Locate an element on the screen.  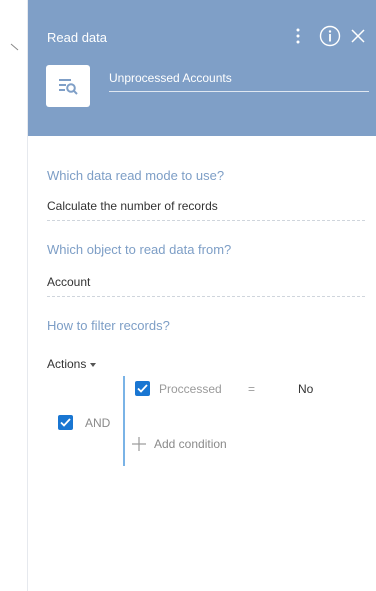
element-name-field: Unprocessed Accounts is located at coordinates (239, 81).